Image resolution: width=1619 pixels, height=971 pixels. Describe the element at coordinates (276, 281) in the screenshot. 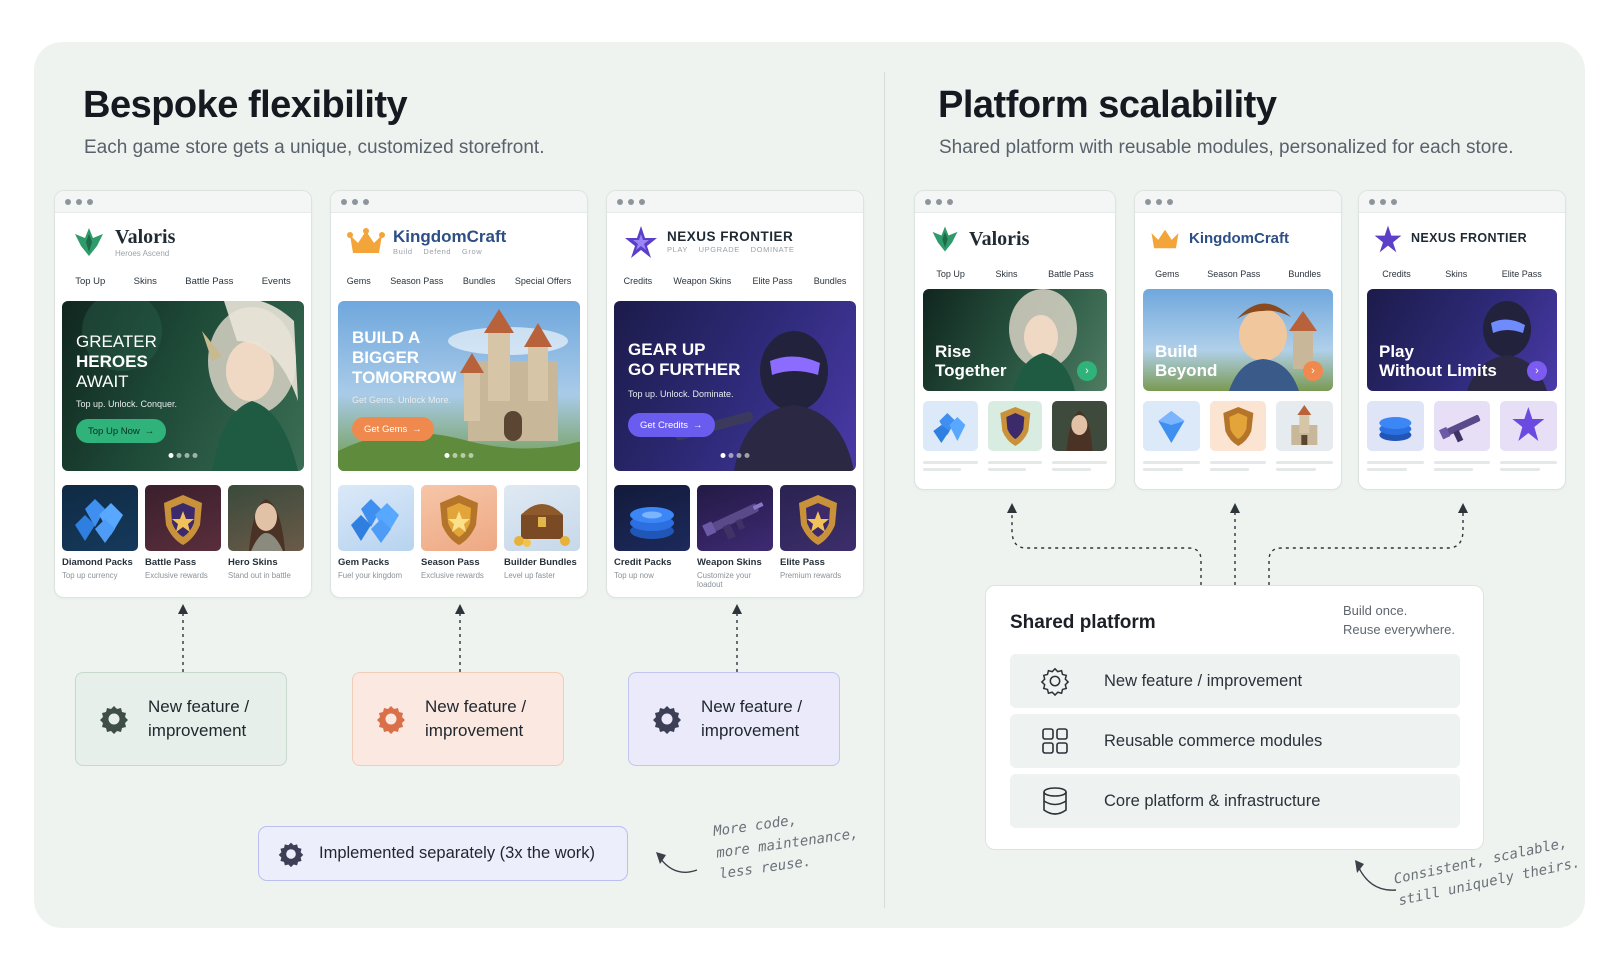

I see `nav-item: Events` at that location.